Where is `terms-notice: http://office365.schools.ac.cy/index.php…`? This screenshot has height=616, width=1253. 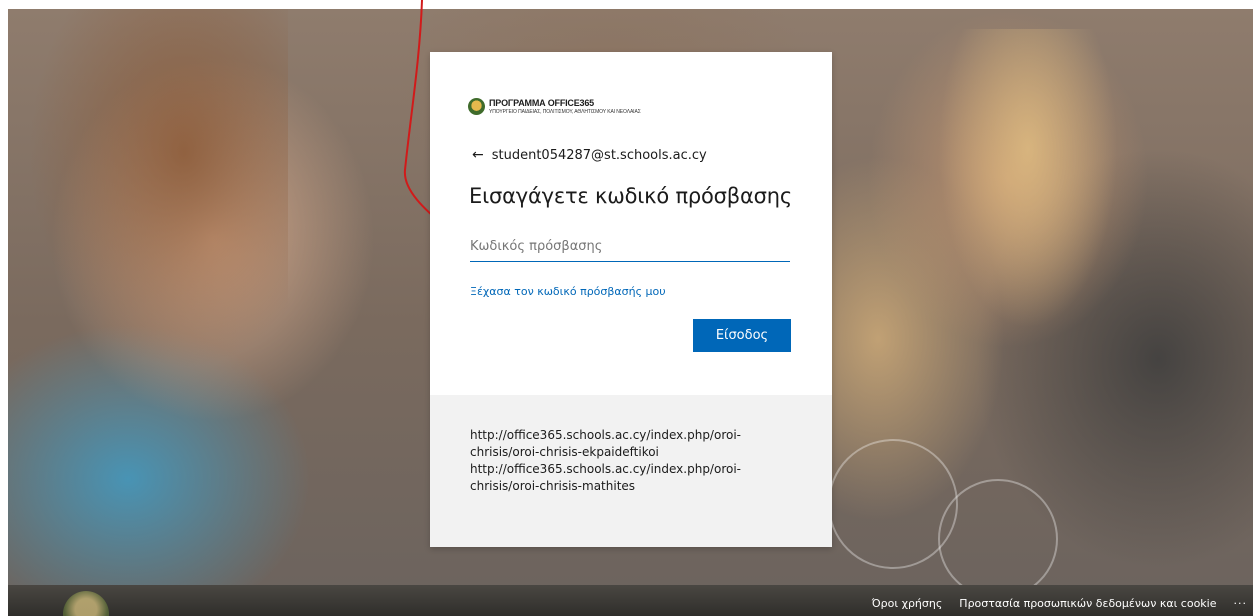
terms-notice: http://office365.schools.ac.cy/index.php… is located at coordinates (631, 471).